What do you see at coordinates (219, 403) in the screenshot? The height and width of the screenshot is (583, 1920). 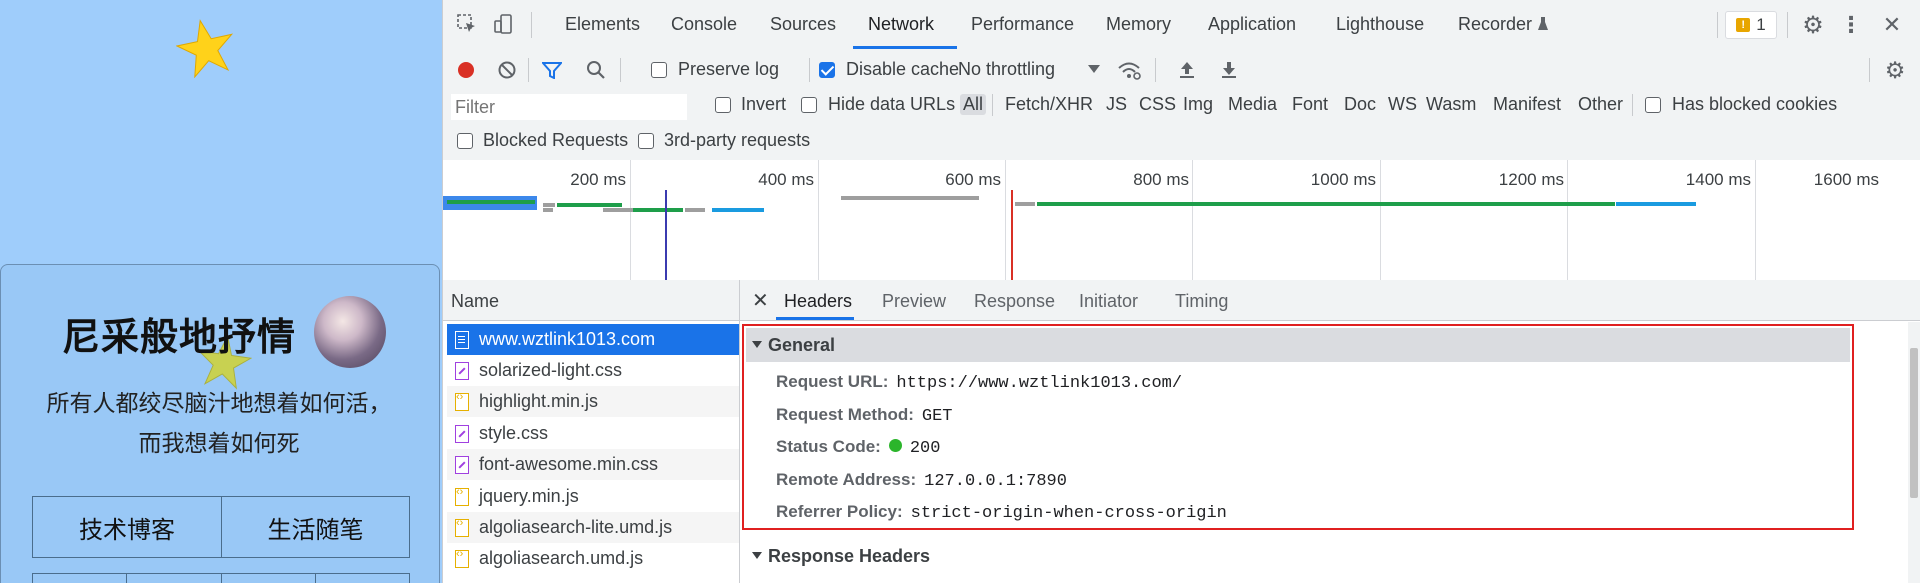 I see `motto-line: 所有人都绞尽脑汁地想着如何活，` at bounding box center [219, 403].